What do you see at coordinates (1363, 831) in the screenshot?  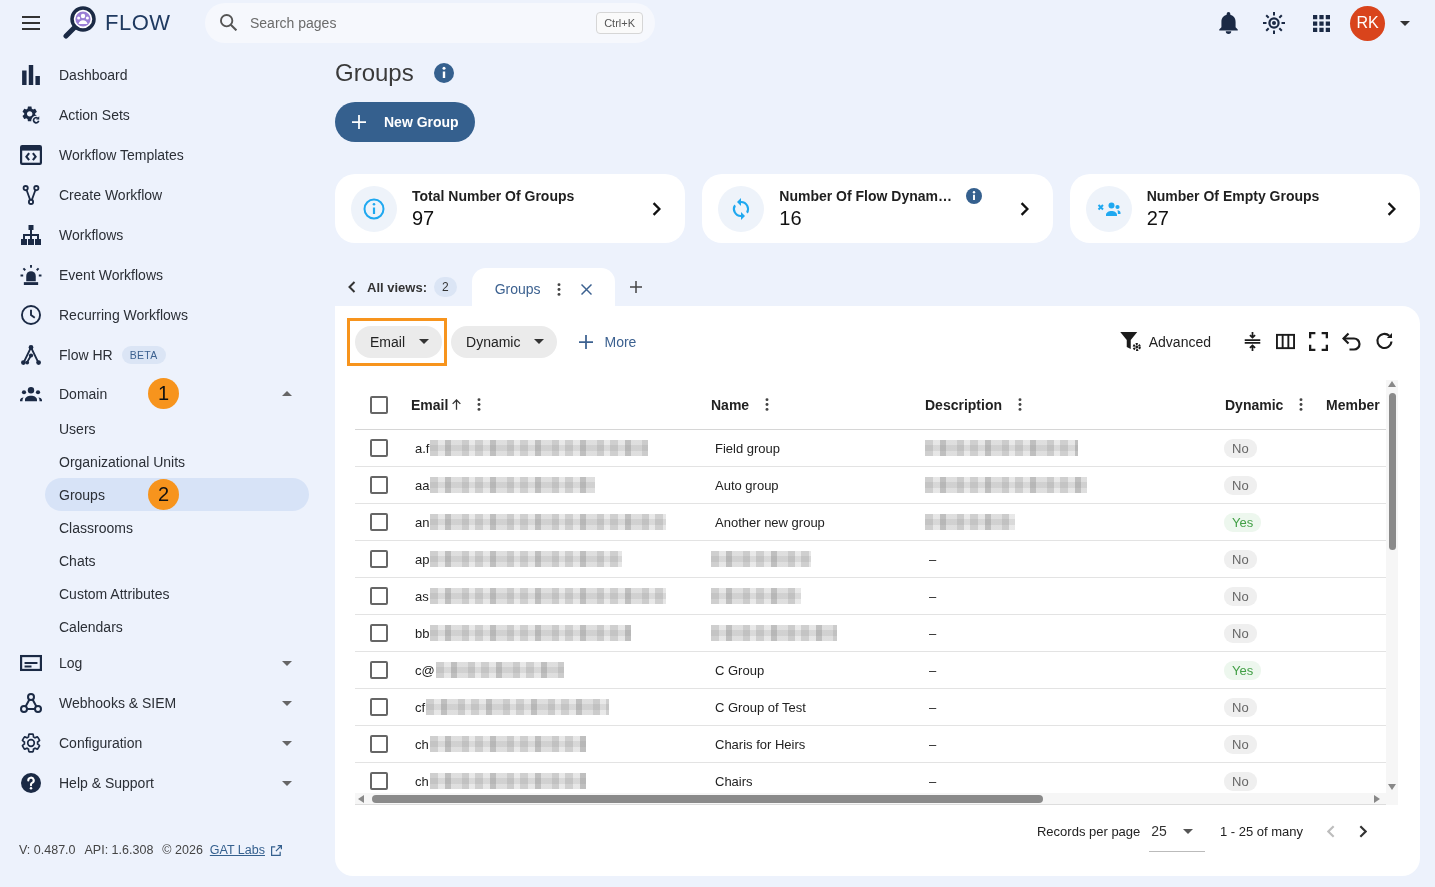 I see `next-page-icon` at bounding box center [1363, 831].